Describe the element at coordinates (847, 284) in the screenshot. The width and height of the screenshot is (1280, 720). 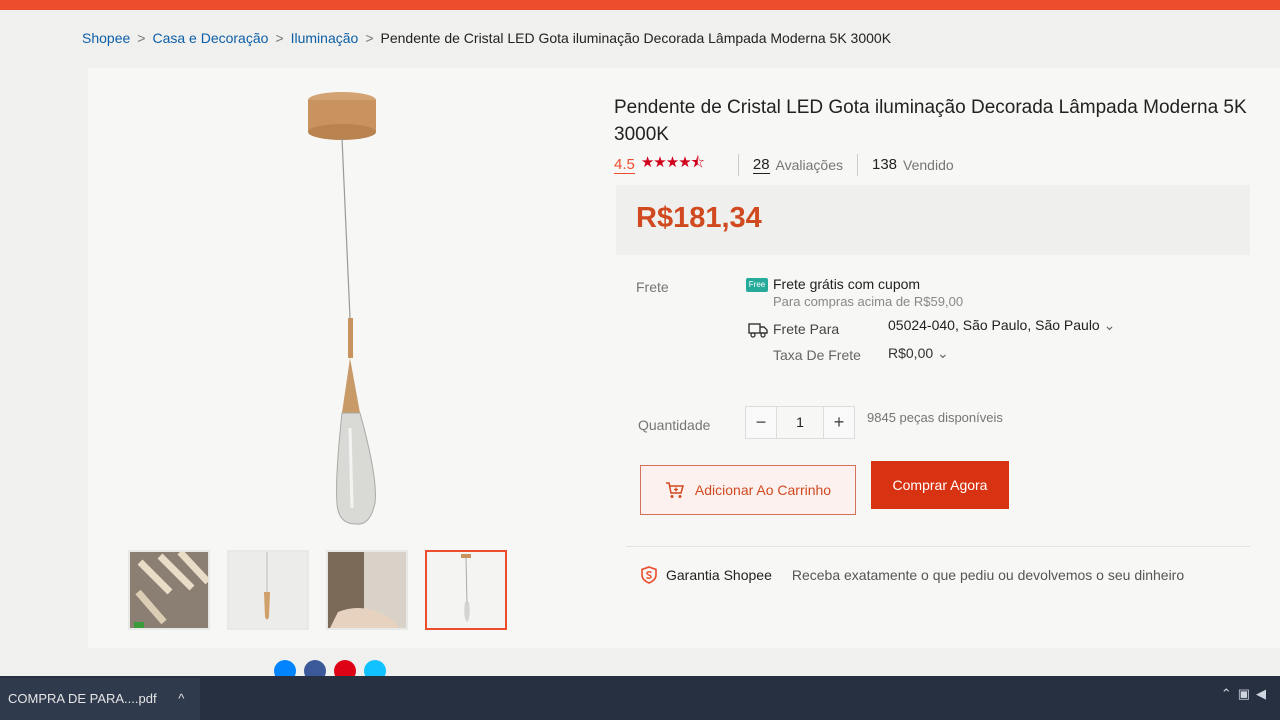
I see `free-shipping-title: Frete grátis com cupom` at that location.